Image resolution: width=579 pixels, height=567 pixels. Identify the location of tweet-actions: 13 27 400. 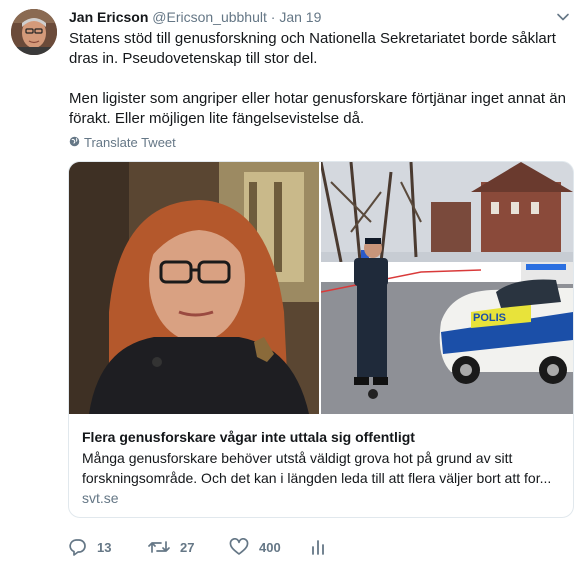
(218, 549).